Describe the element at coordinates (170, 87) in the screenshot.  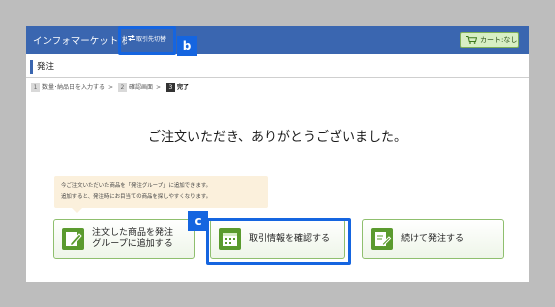
I see `step-number: 3` at that location.